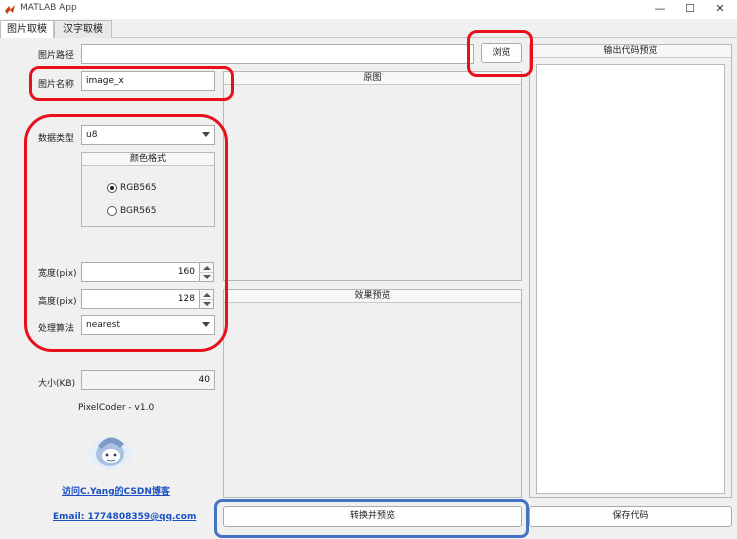 This screenshot has height=539, width=737. I want to click on highlight-convert, so click(371, 518).